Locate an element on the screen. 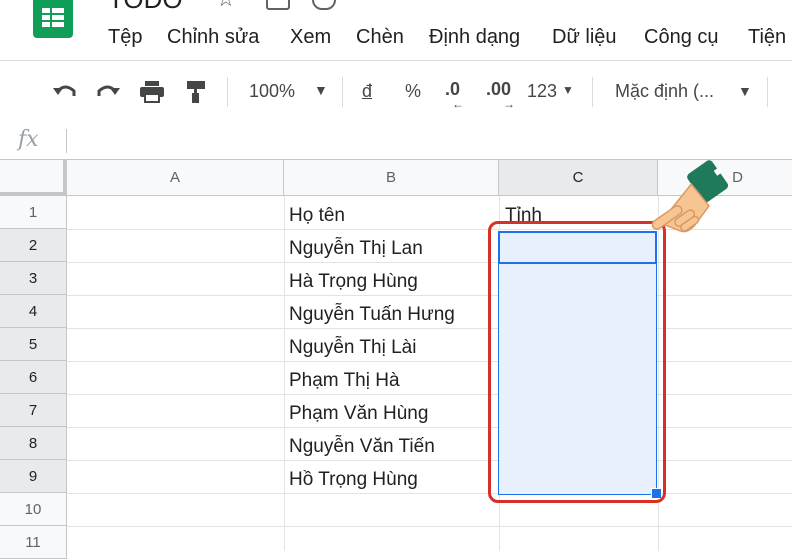 Image resolution: width=792 pixels, height=559 pixels. print-icon is located at coordinates (152, 92).